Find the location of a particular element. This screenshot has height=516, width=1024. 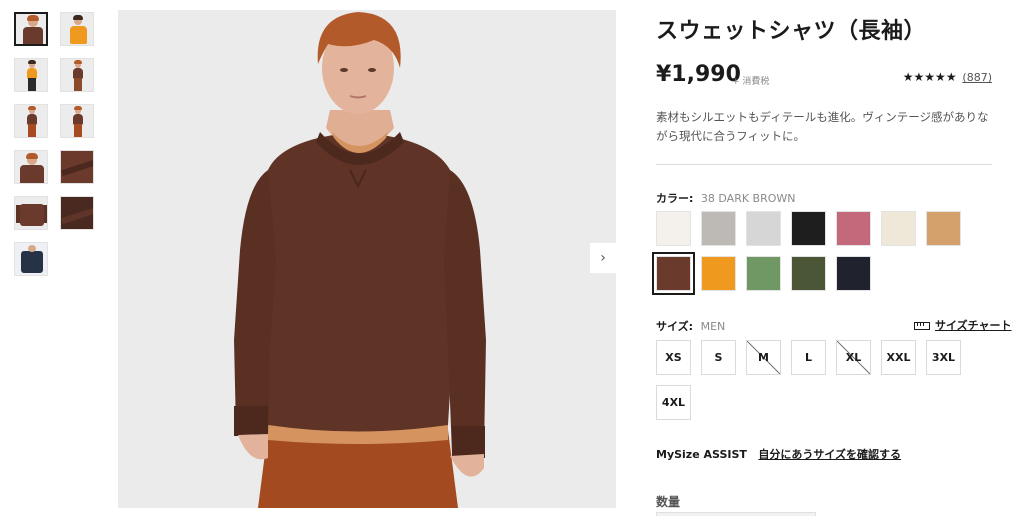

thumbnail-brown-side is located at coordinates (31, 121).